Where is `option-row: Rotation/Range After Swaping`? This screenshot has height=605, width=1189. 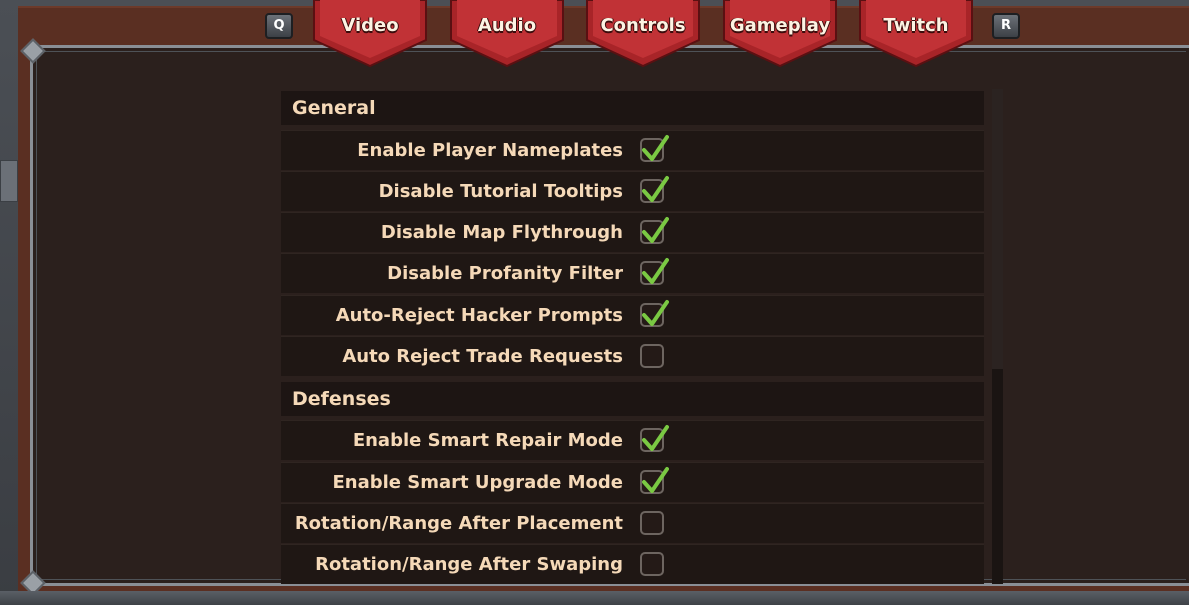
option-row: Rotation/Range After Swaping is located at coordinates (632, 564).